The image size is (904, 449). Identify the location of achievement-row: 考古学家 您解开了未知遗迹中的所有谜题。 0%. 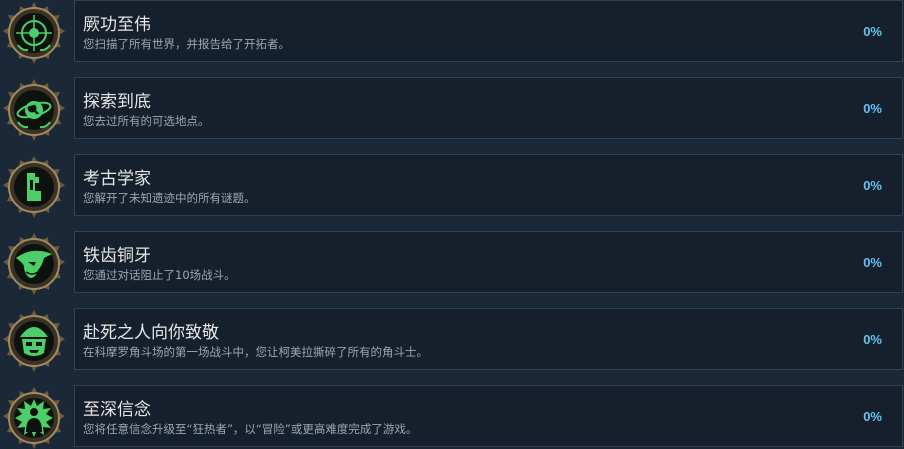
(452, 187).